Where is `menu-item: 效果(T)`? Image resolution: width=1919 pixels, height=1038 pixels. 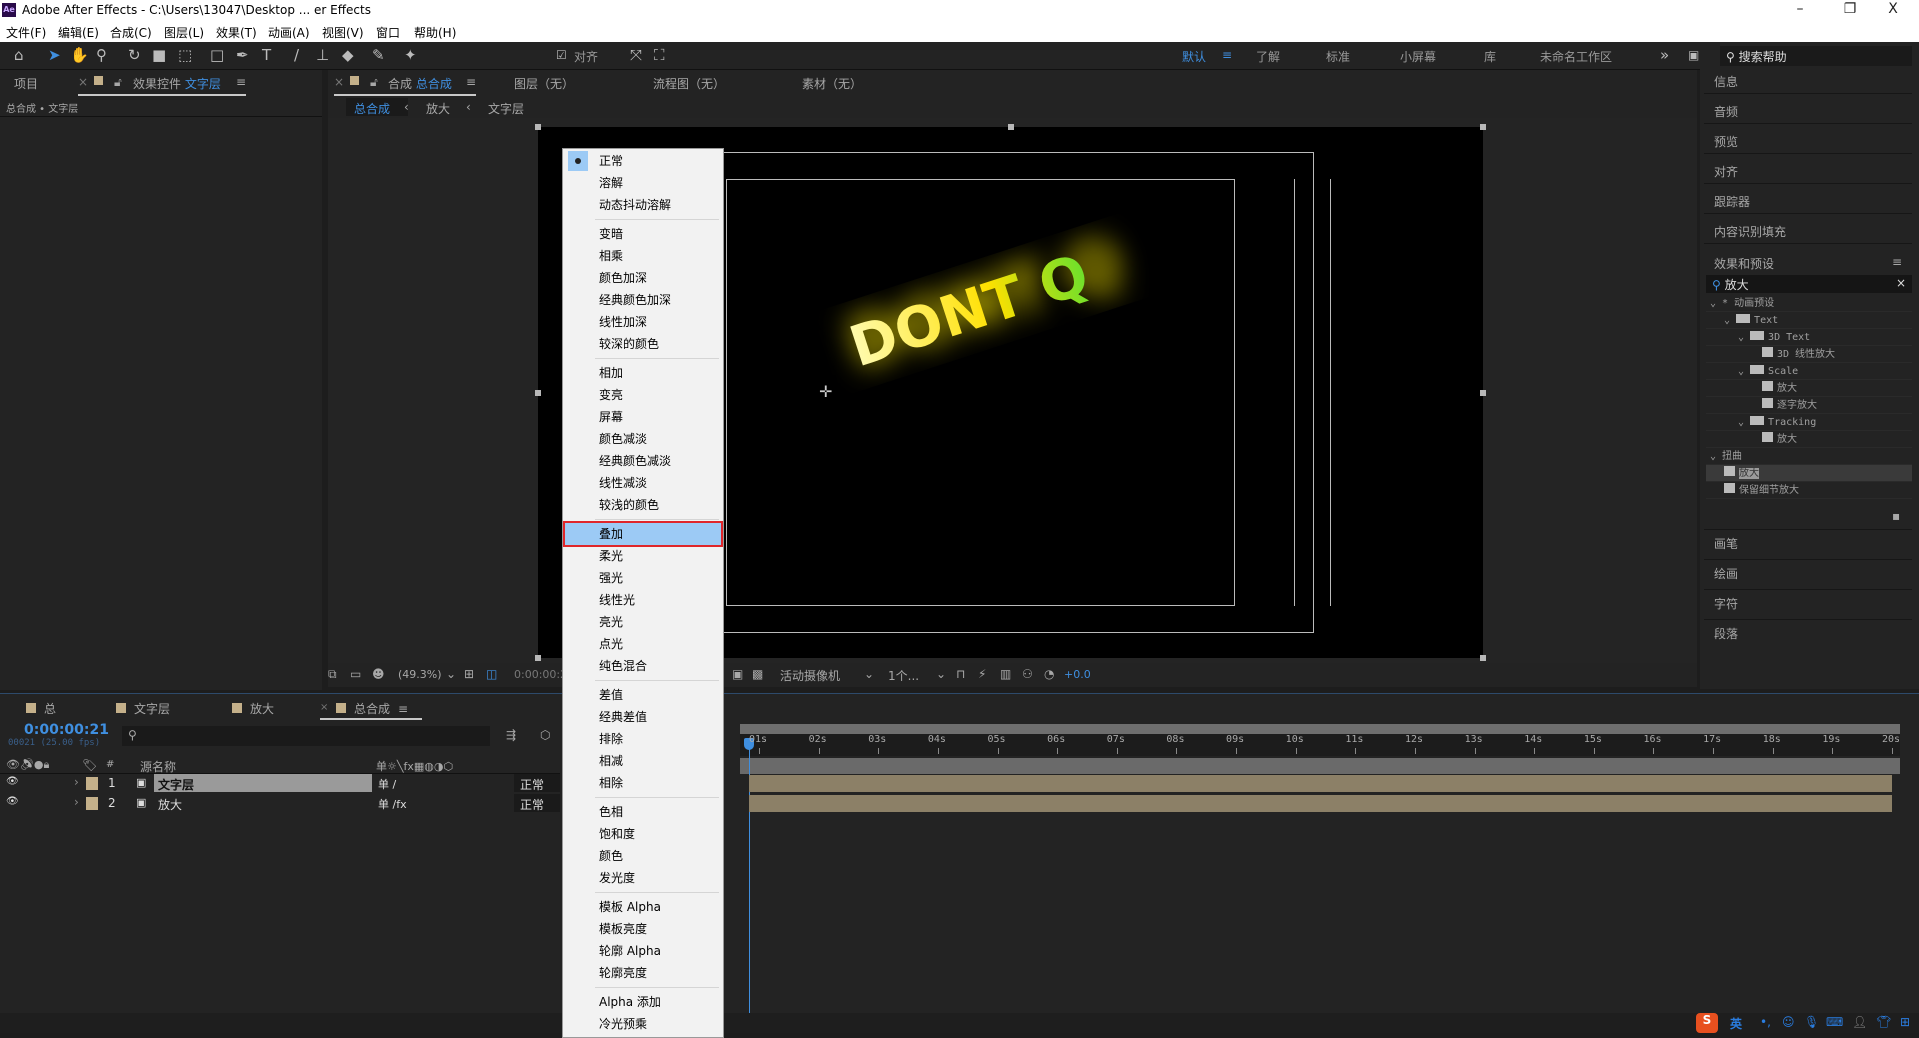 menu-item: 效果(T) is located at coordinates (236, 32).